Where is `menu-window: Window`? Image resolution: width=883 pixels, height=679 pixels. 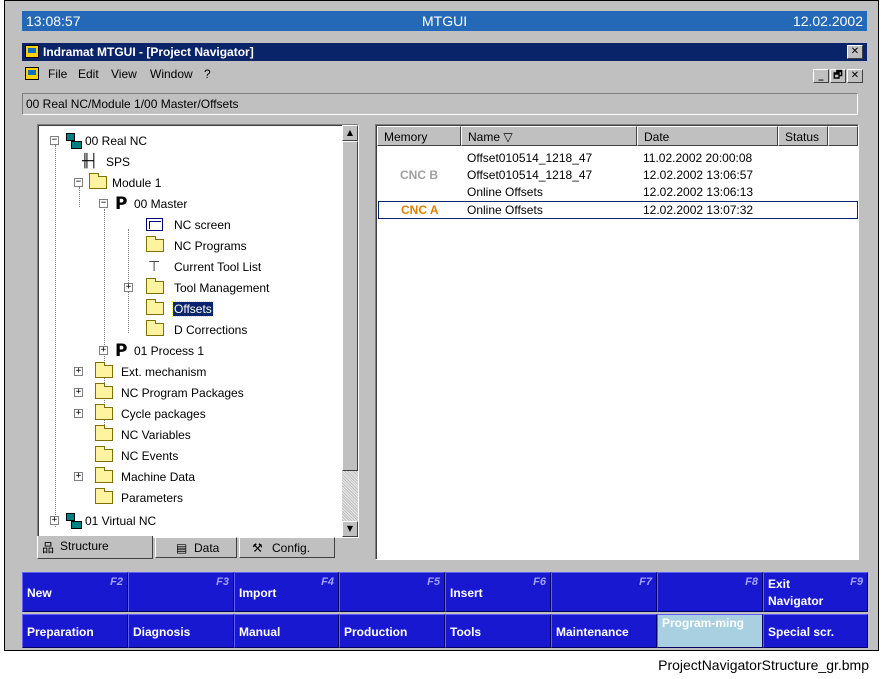 menu-window: Window is located at coordinates (171, 74).